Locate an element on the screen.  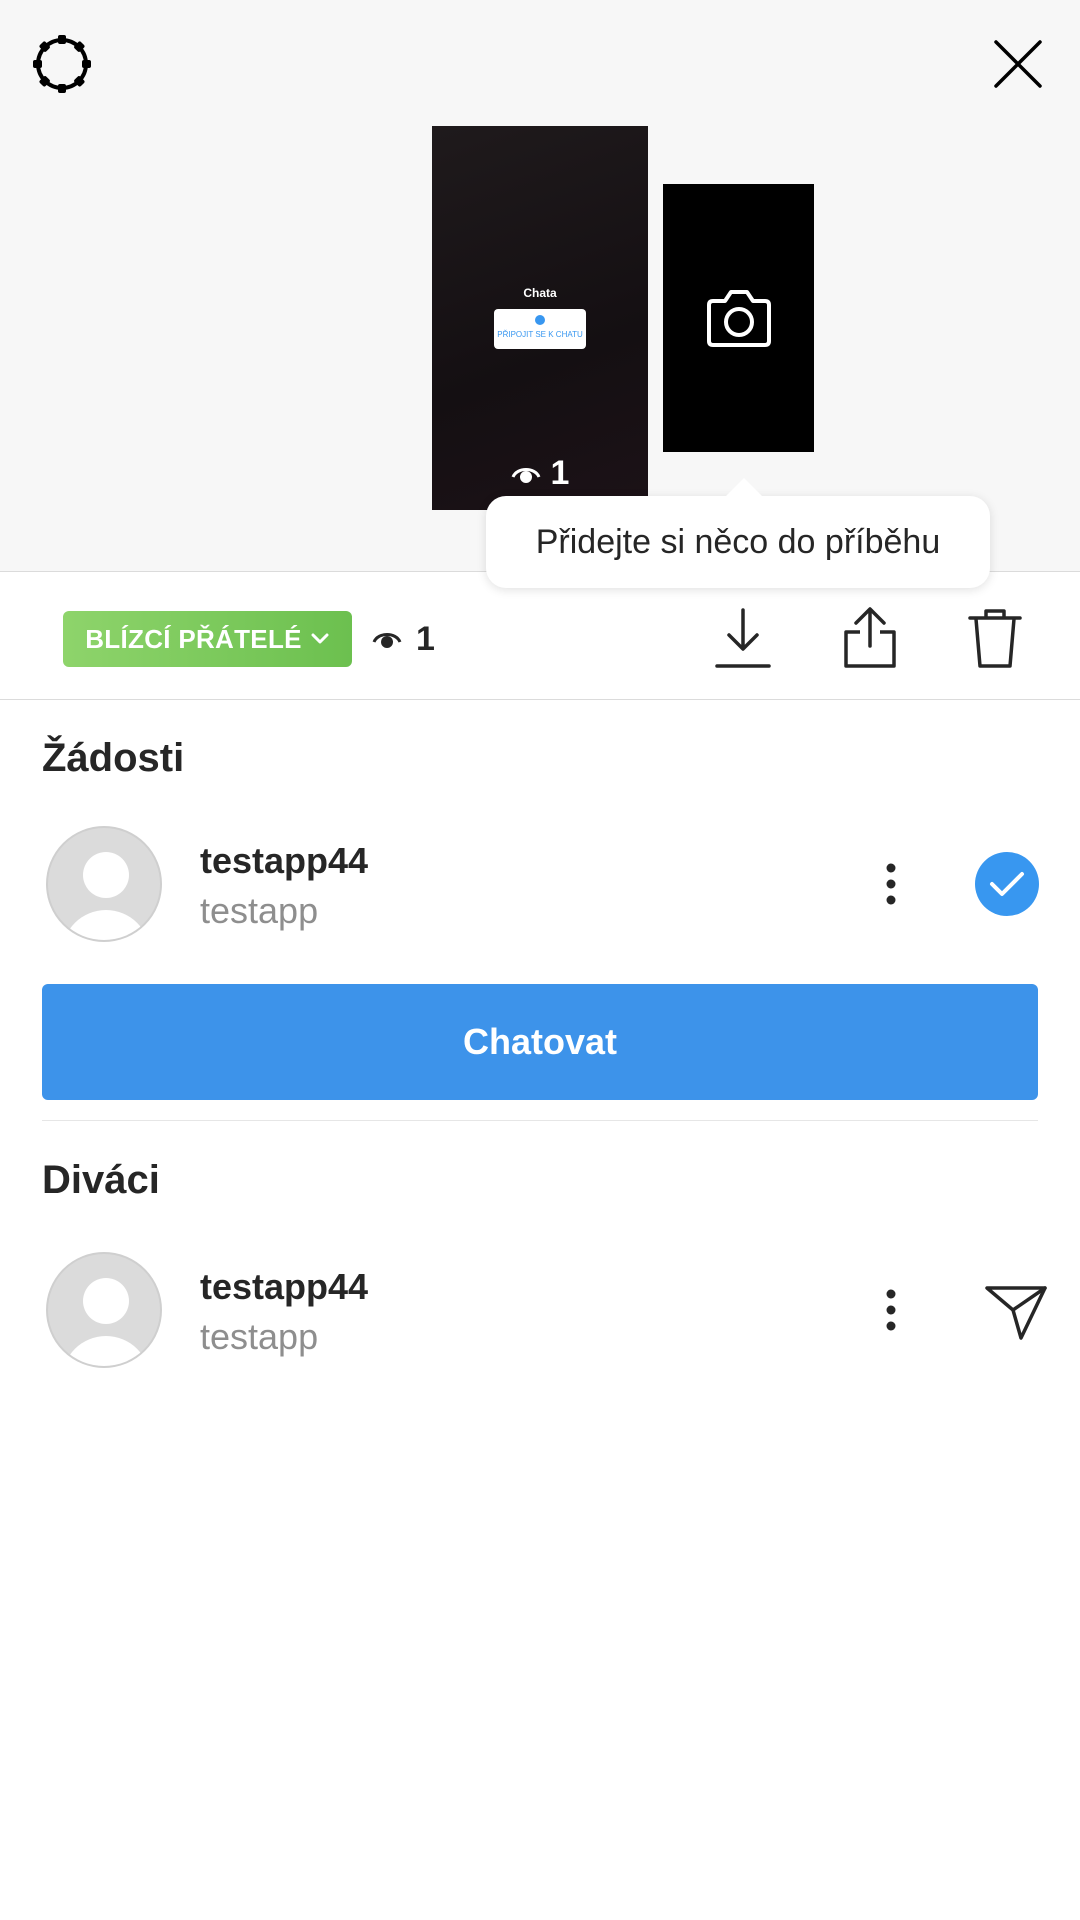
share-button is located at coordinates (870, 638).